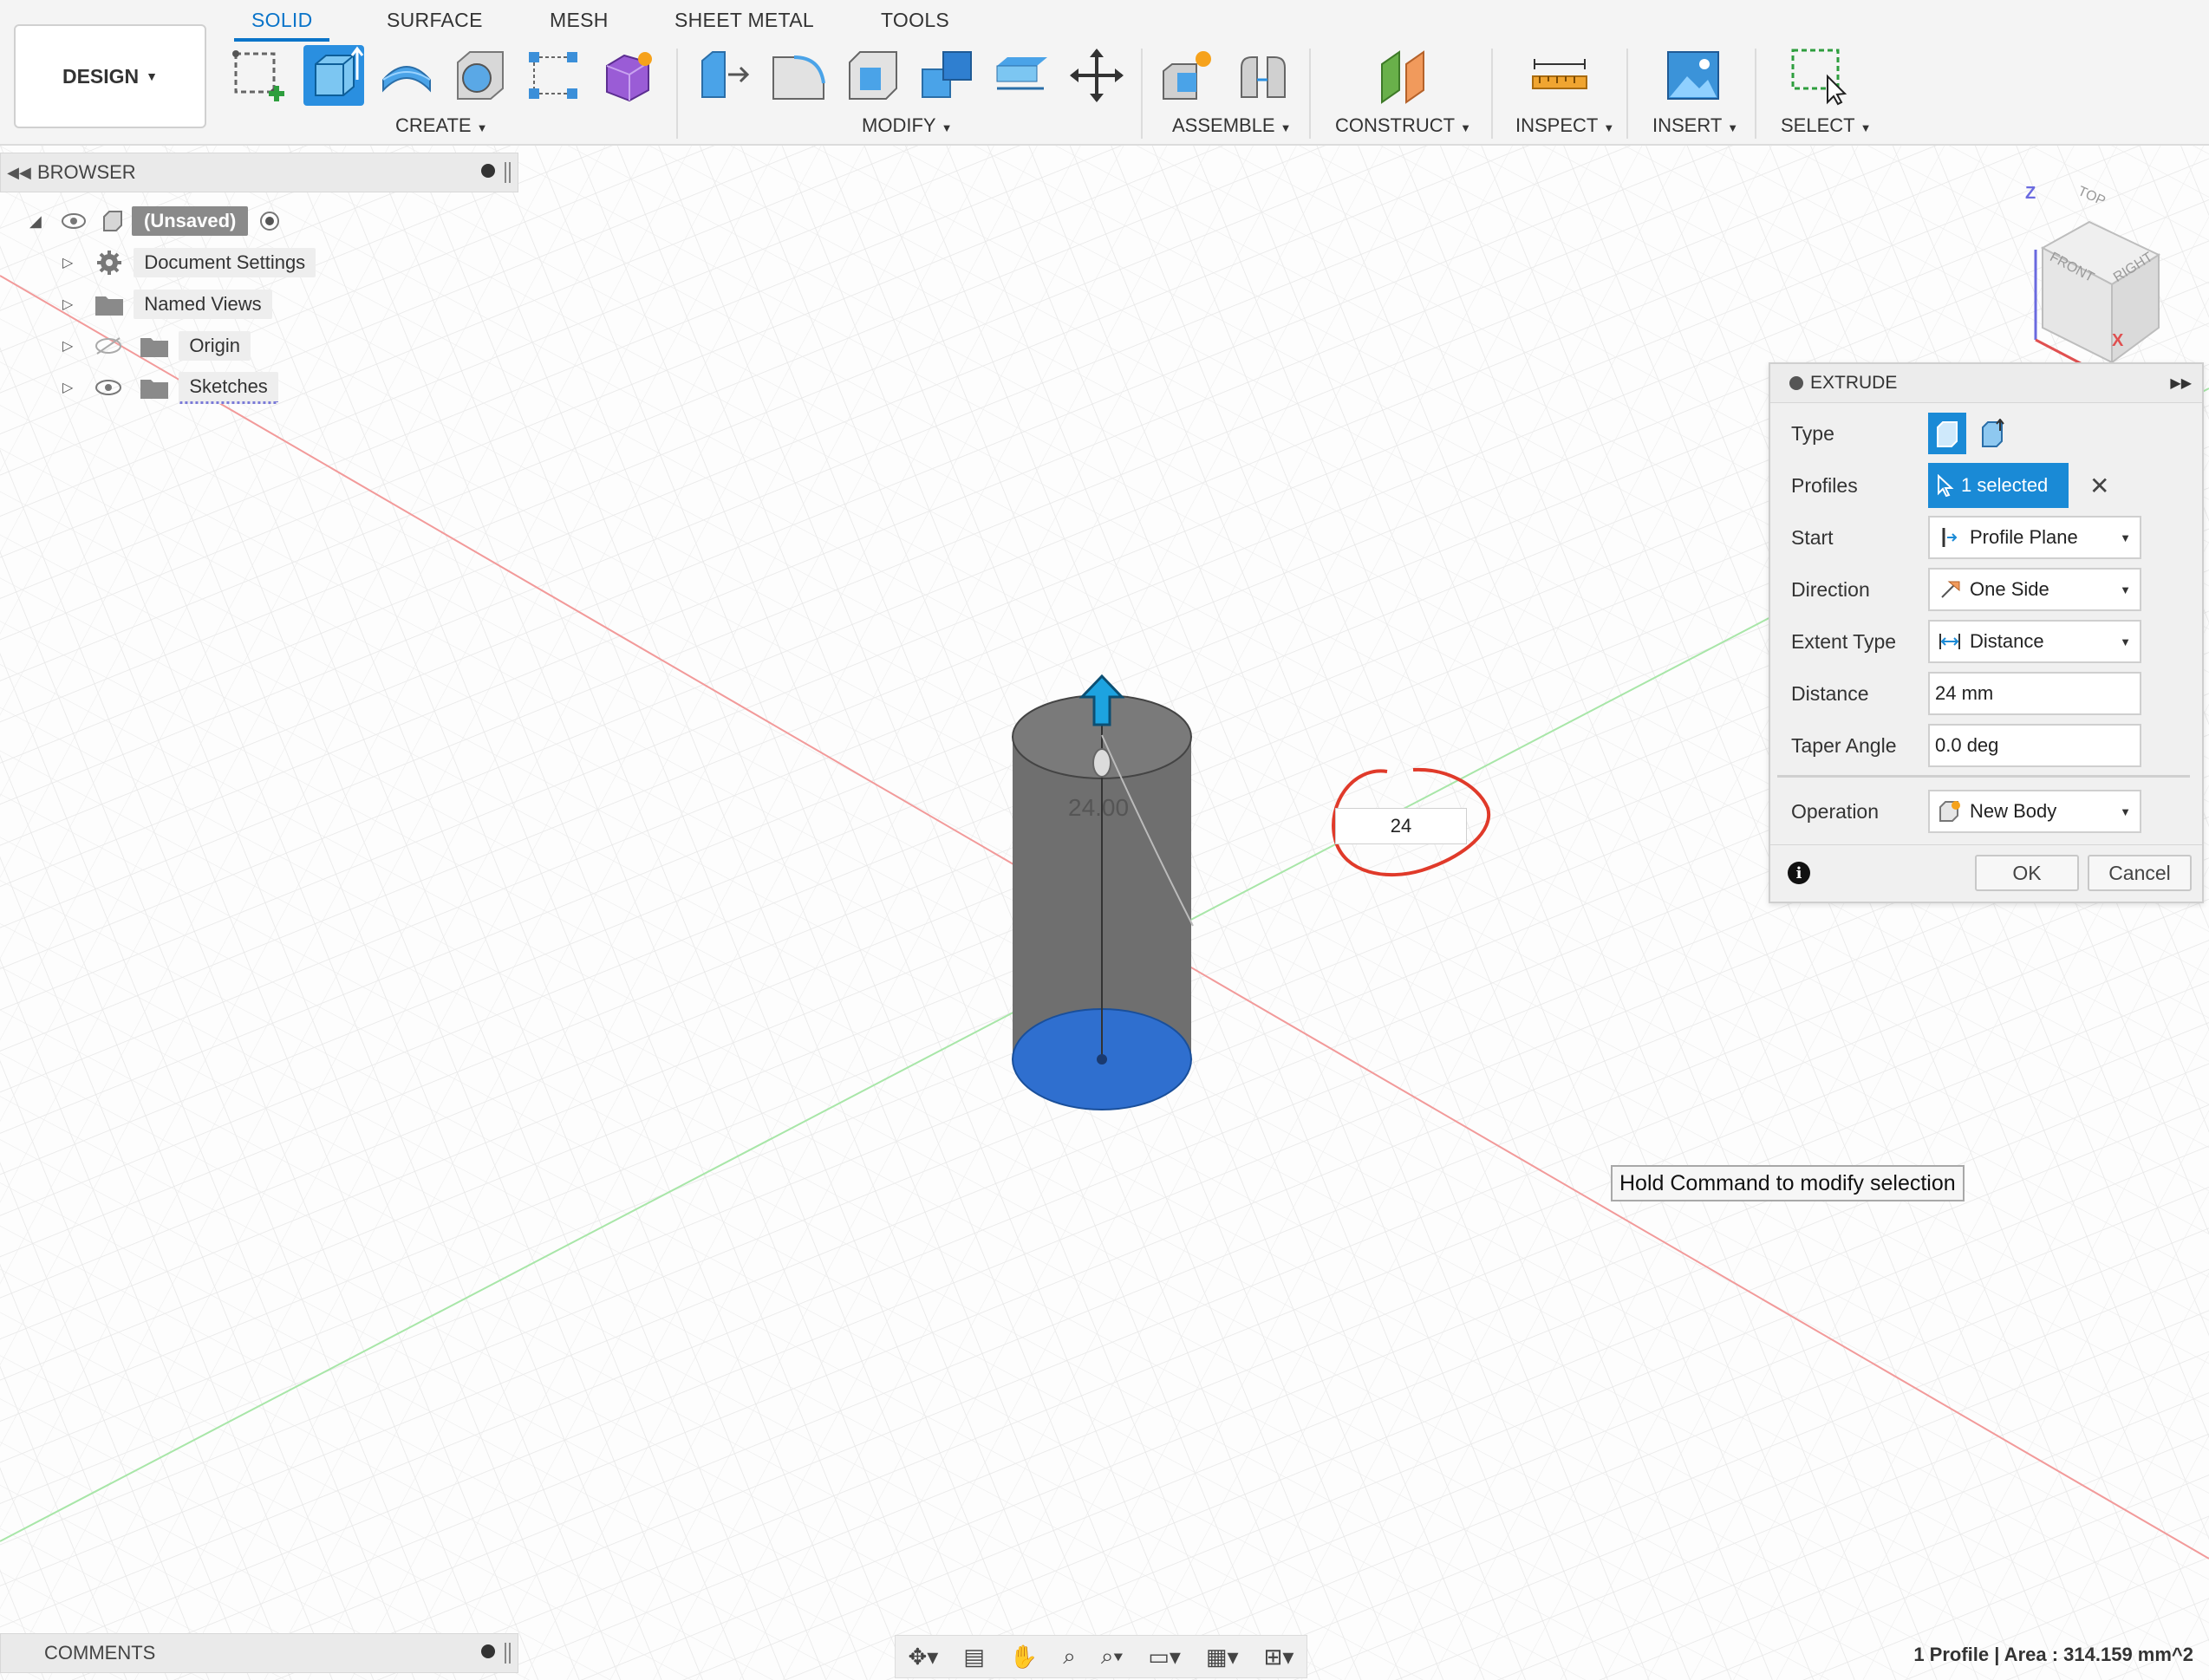 This screenshot has width=2209, height=1680. I want to click on press-pull-icon, so click(724, 75).